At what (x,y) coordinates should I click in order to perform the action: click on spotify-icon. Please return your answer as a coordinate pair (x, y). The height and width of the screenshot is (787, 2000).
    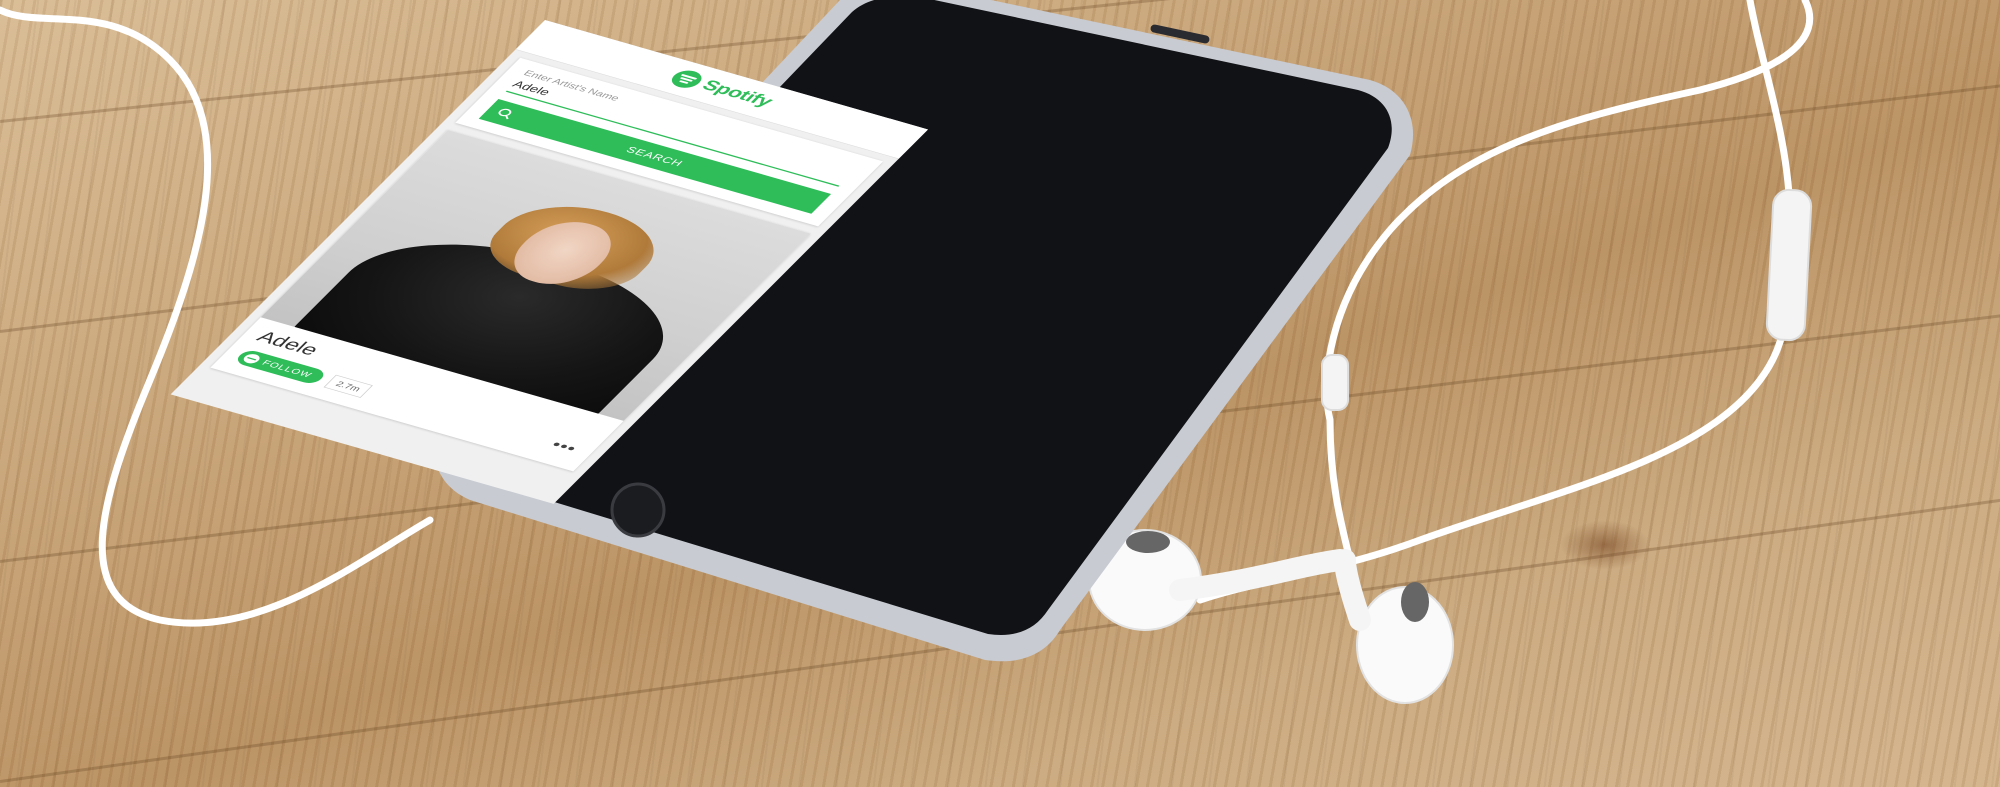
    Looking at the image, I should click on (251, 358).